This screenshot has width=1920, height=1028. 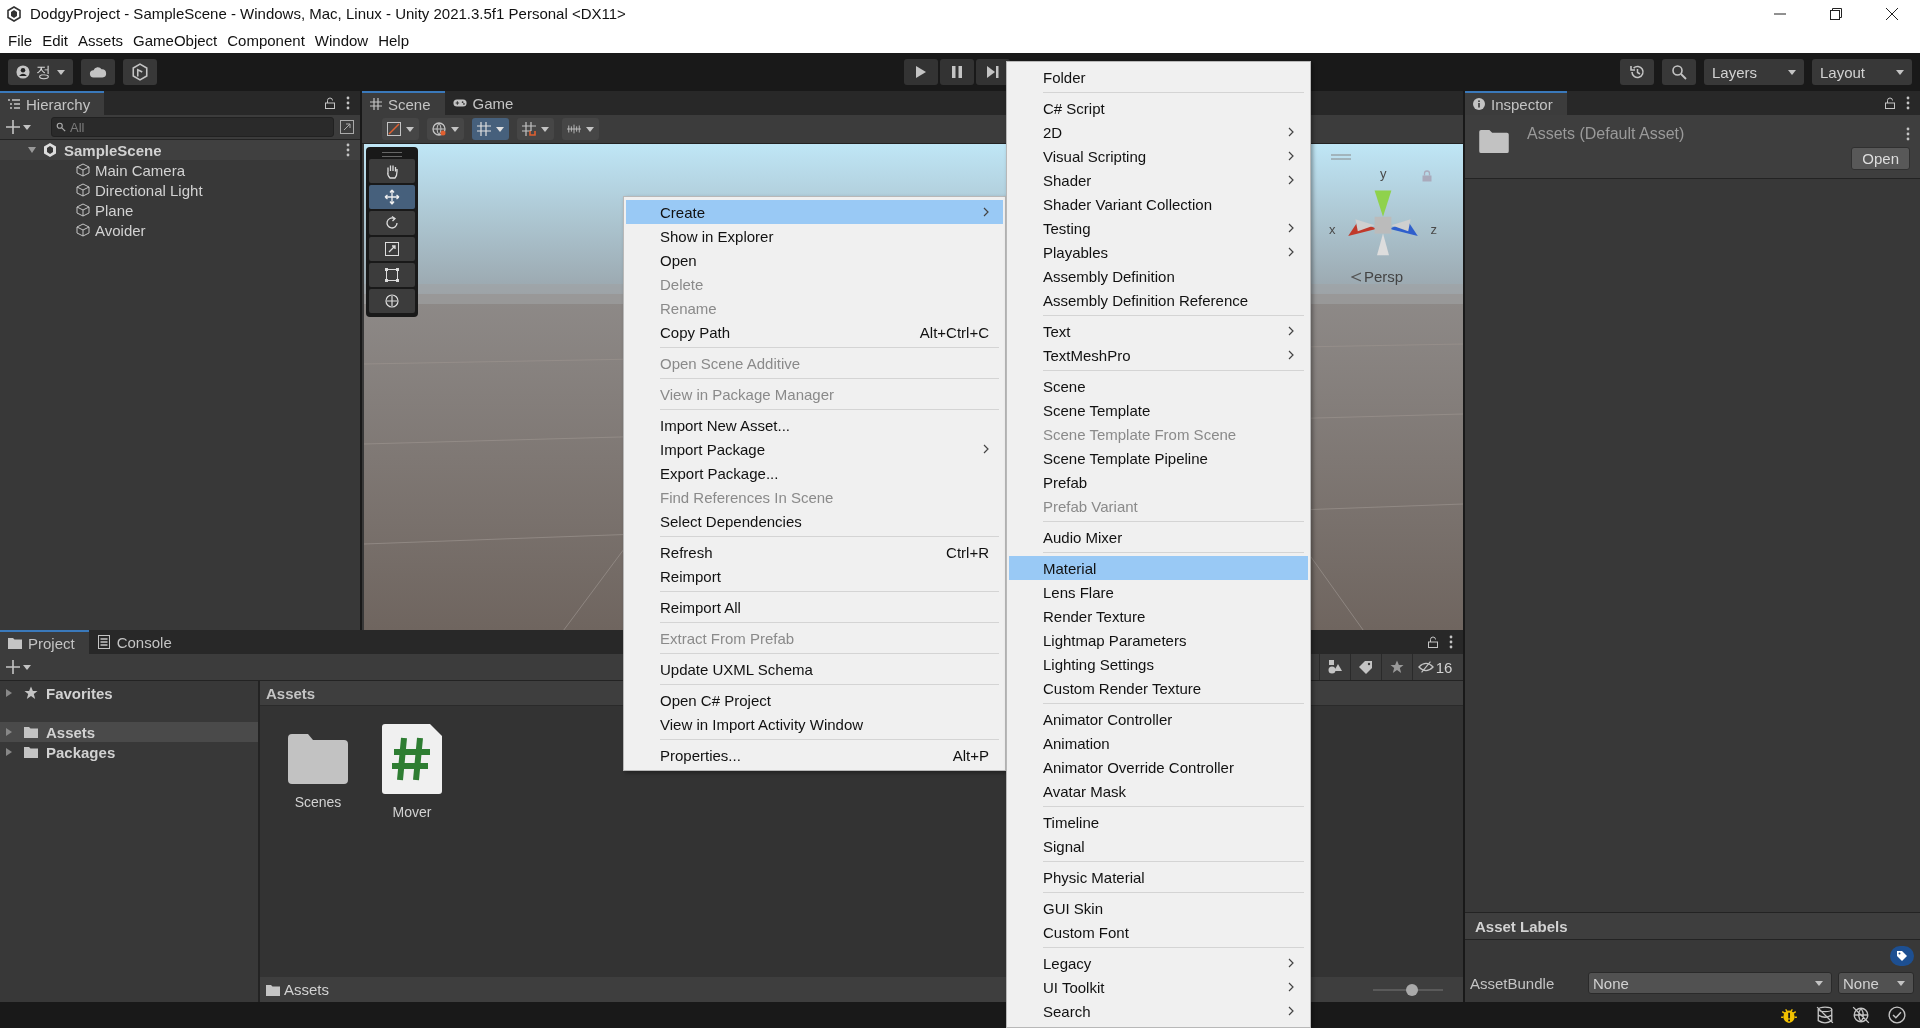 I want to click on check-circle-icon, so click(x=1897, y=1015).